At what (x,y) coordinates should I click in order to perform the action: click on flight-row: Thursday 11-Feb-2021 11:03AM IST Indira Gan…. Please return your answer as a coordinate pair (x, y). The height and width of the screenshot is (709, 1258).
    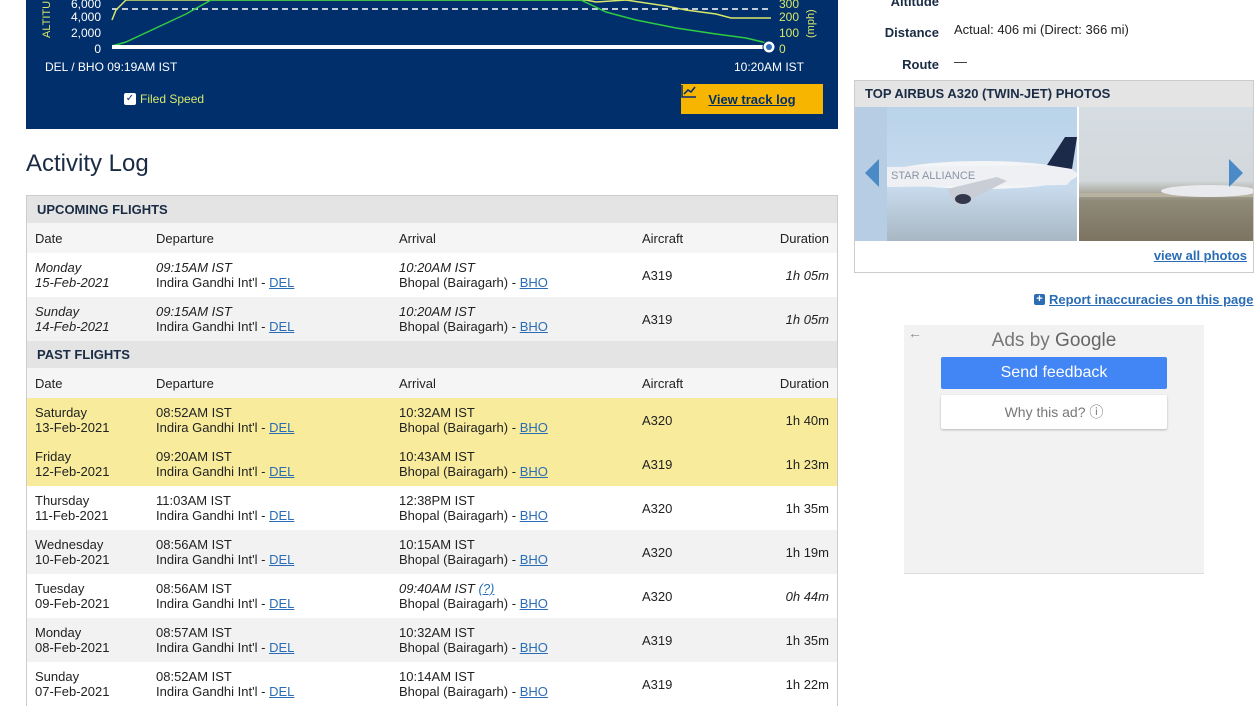
    Looking at the image, I should click on (432, 508).